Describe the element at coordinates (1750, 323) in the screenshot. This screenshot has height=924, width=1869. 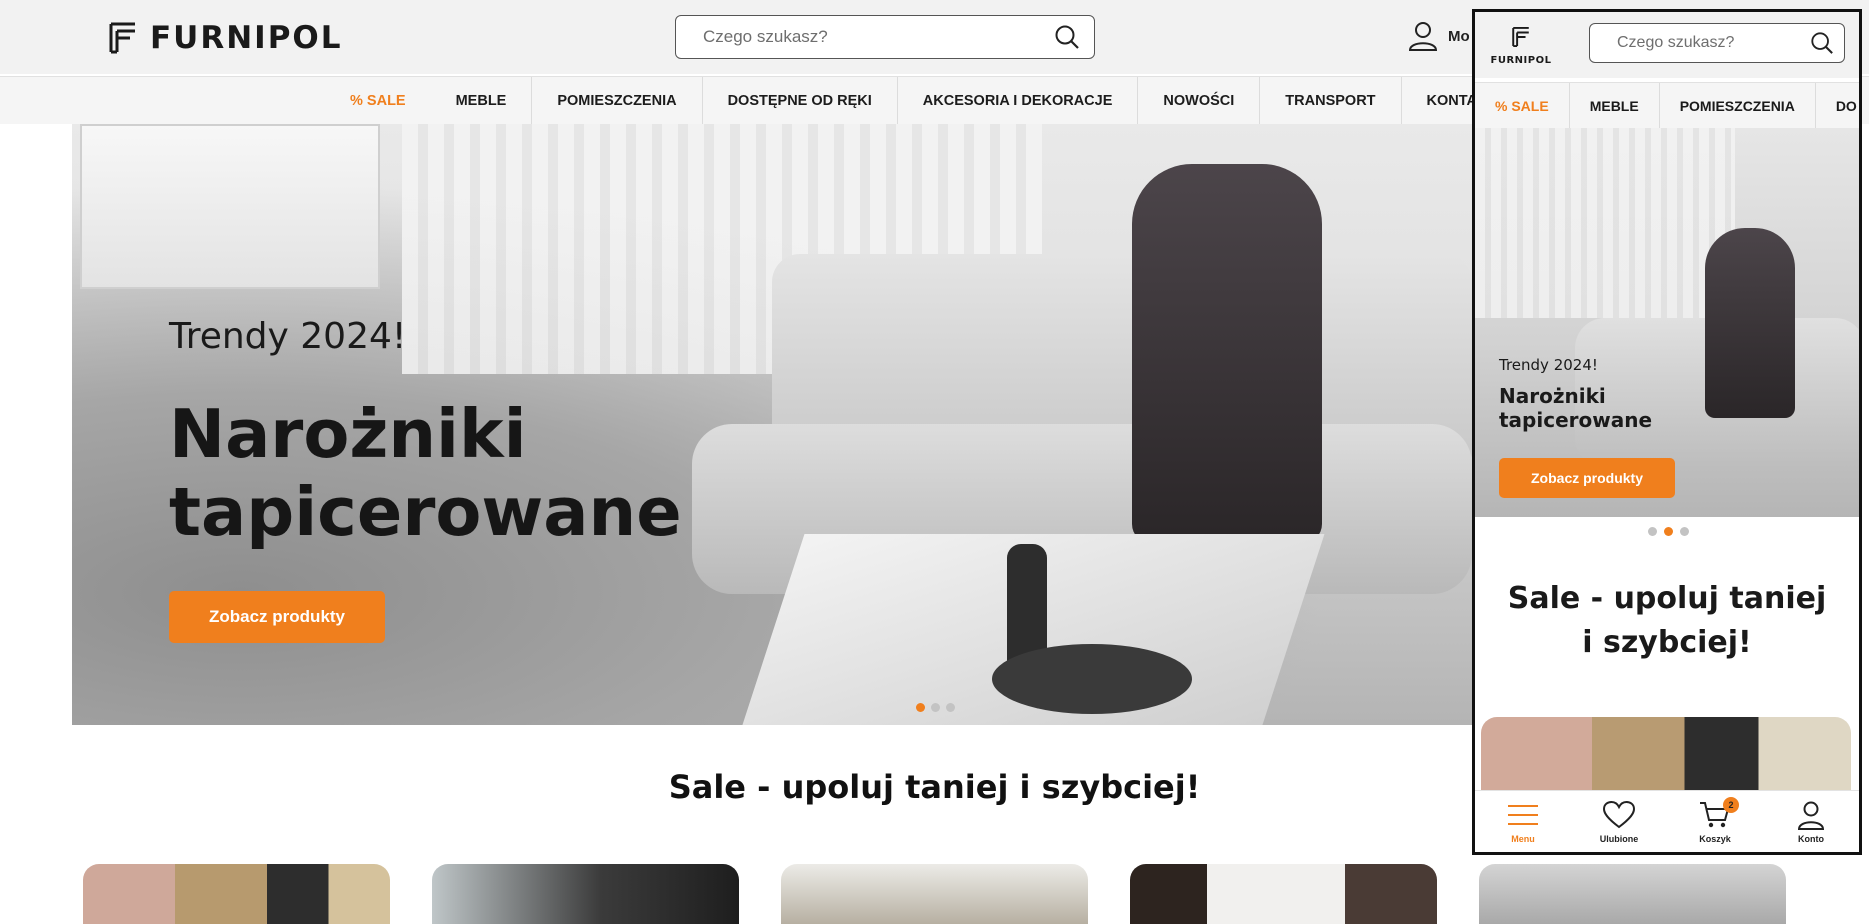
I see `mobile-hero-model` at that location.